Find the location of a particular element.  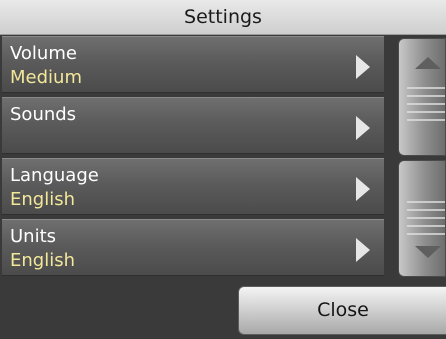

settings-row-label: Sounds is located at coordinates (43, 114).